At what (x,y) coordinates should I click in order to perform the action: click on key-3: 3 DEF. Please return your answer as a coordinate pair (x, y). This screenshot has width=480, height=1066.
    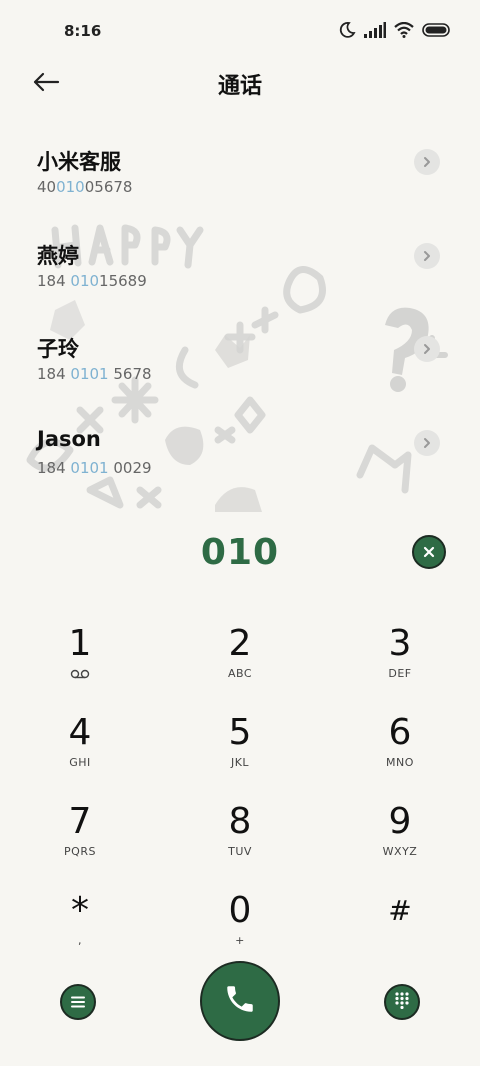
    Looking at the image, I should click on (400, 656).